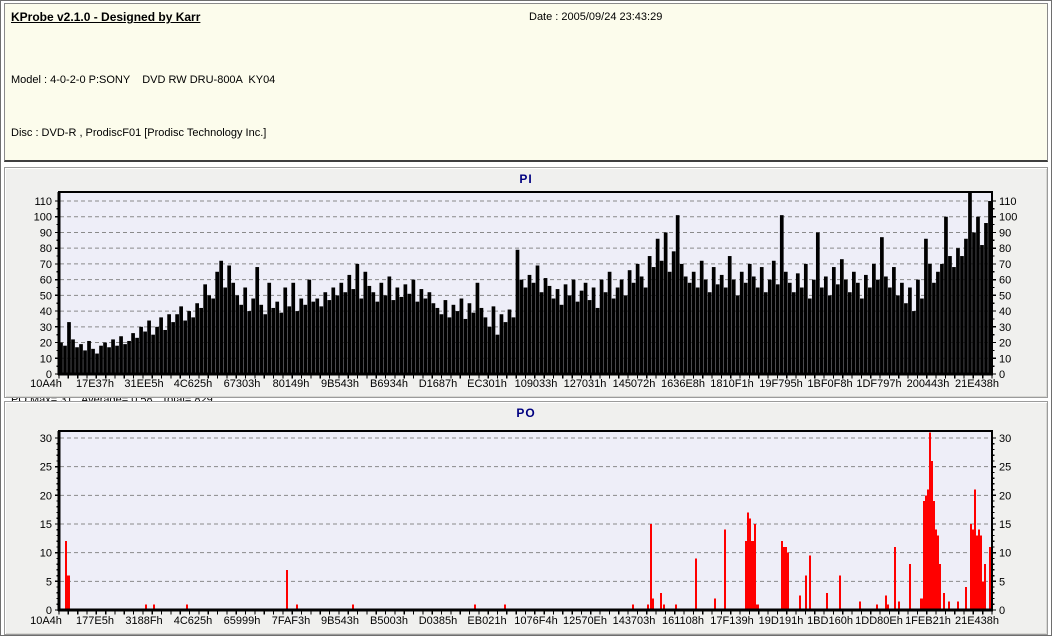 This screenshot has height=636, width=1052. Describe the element at coordinates (487, 384) in the screenshot. I see `svg-text: EC301h` at that location.